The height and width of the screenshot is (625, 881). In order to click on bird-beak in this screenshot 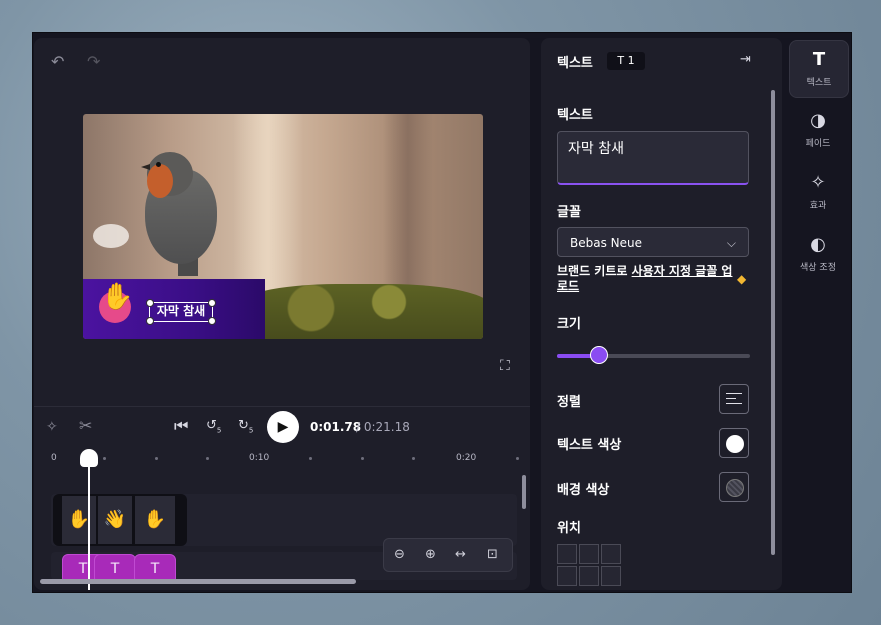, I will do `click(145, 167)`.